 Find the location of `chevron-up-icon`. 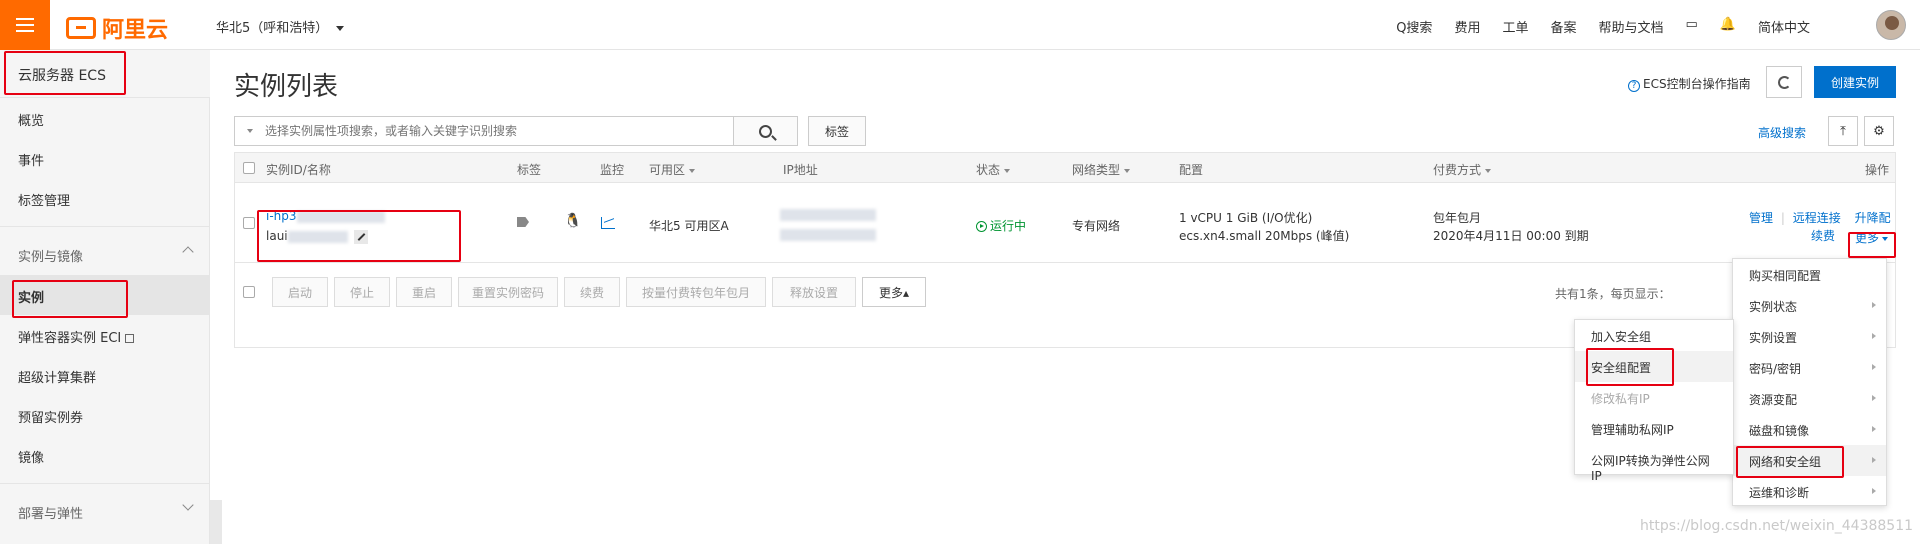

chevron-up-icon is located at coordinates (188, 252).